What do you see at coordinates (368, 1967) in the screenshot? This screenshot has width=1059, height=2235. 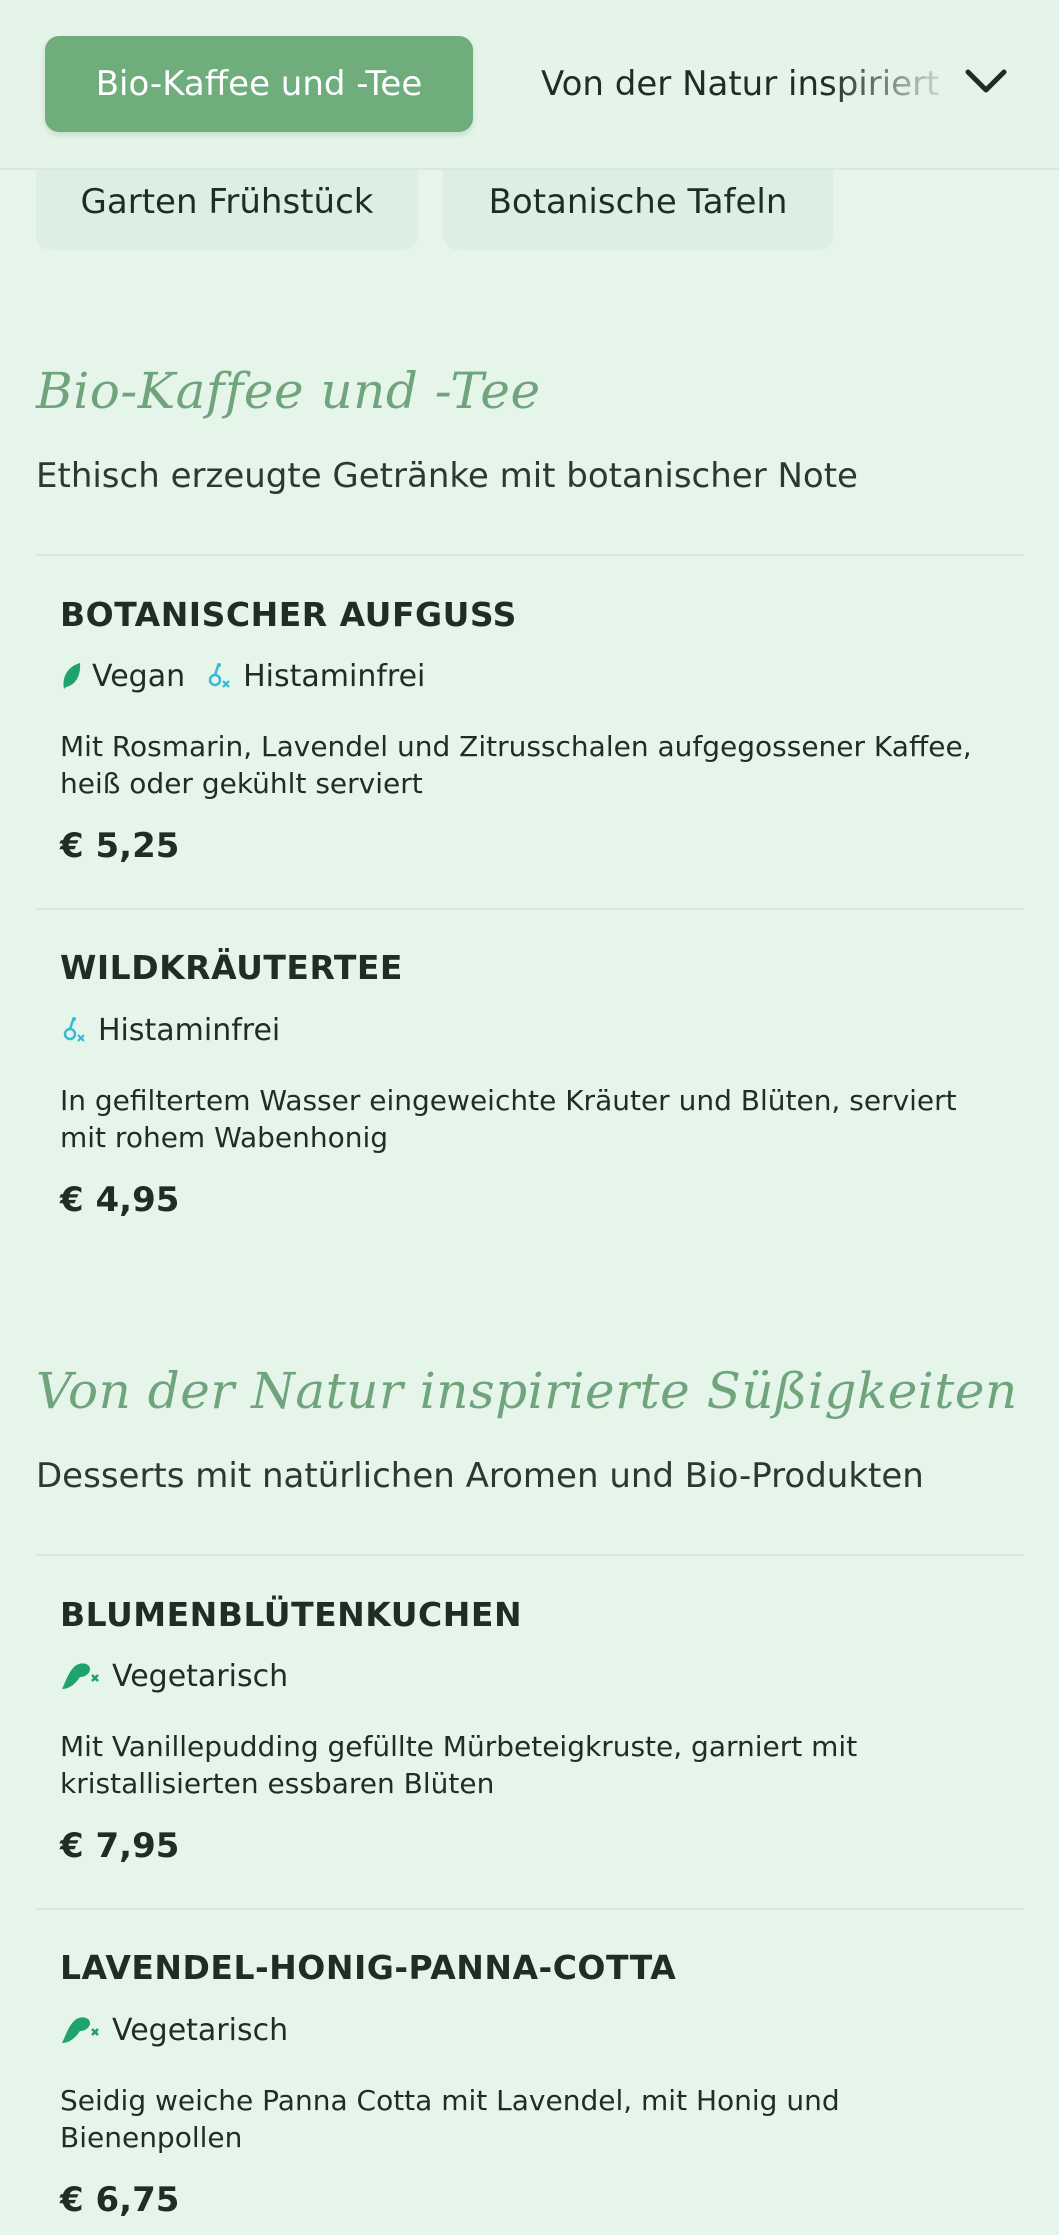 I see `menu-item-name: LAVENDEL-HONIG-PANNA-COTTA` at bounding box center [368, 1967].